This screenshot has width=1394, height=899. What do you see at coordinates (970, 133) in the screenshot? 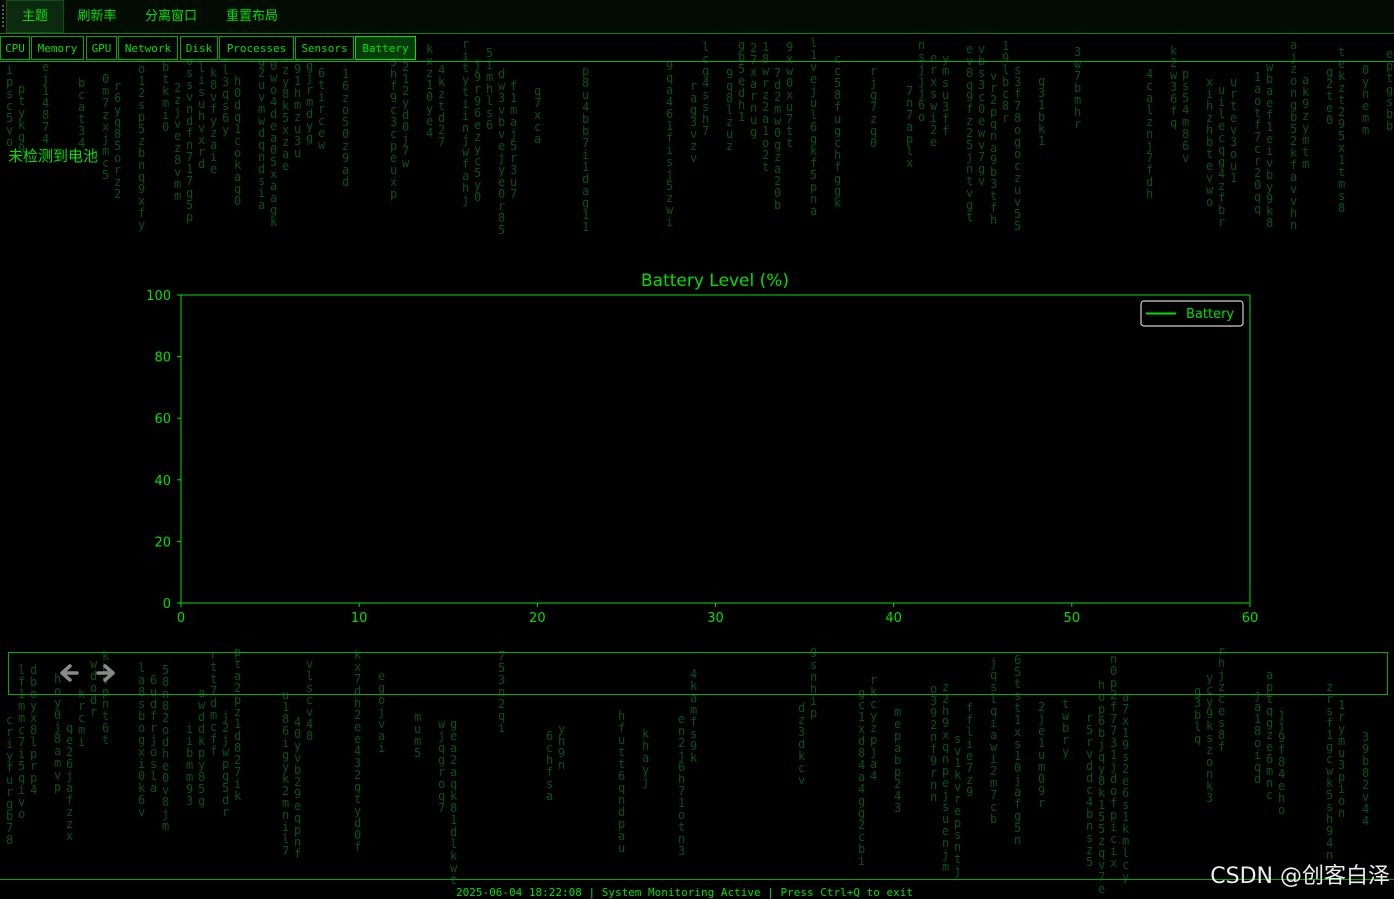
I see `rain-column: e v 8 q 9 f z 2 5 j n t v g t` at bounding box center [970, 133].